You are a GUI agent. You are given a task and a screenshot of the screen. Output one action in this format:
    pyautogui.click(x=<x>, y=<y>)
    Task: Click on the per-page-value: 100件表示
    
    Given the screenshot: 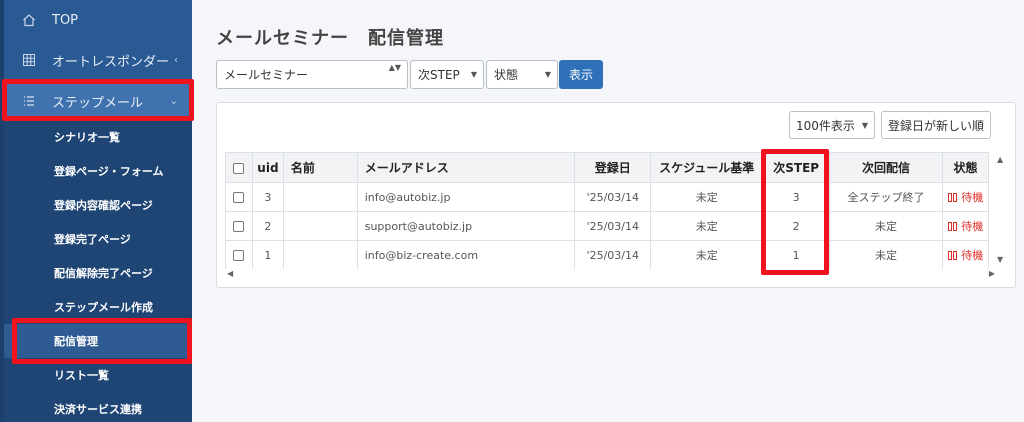 What is the action you would take?
    pyautogui.click(x=825, y=125)
    